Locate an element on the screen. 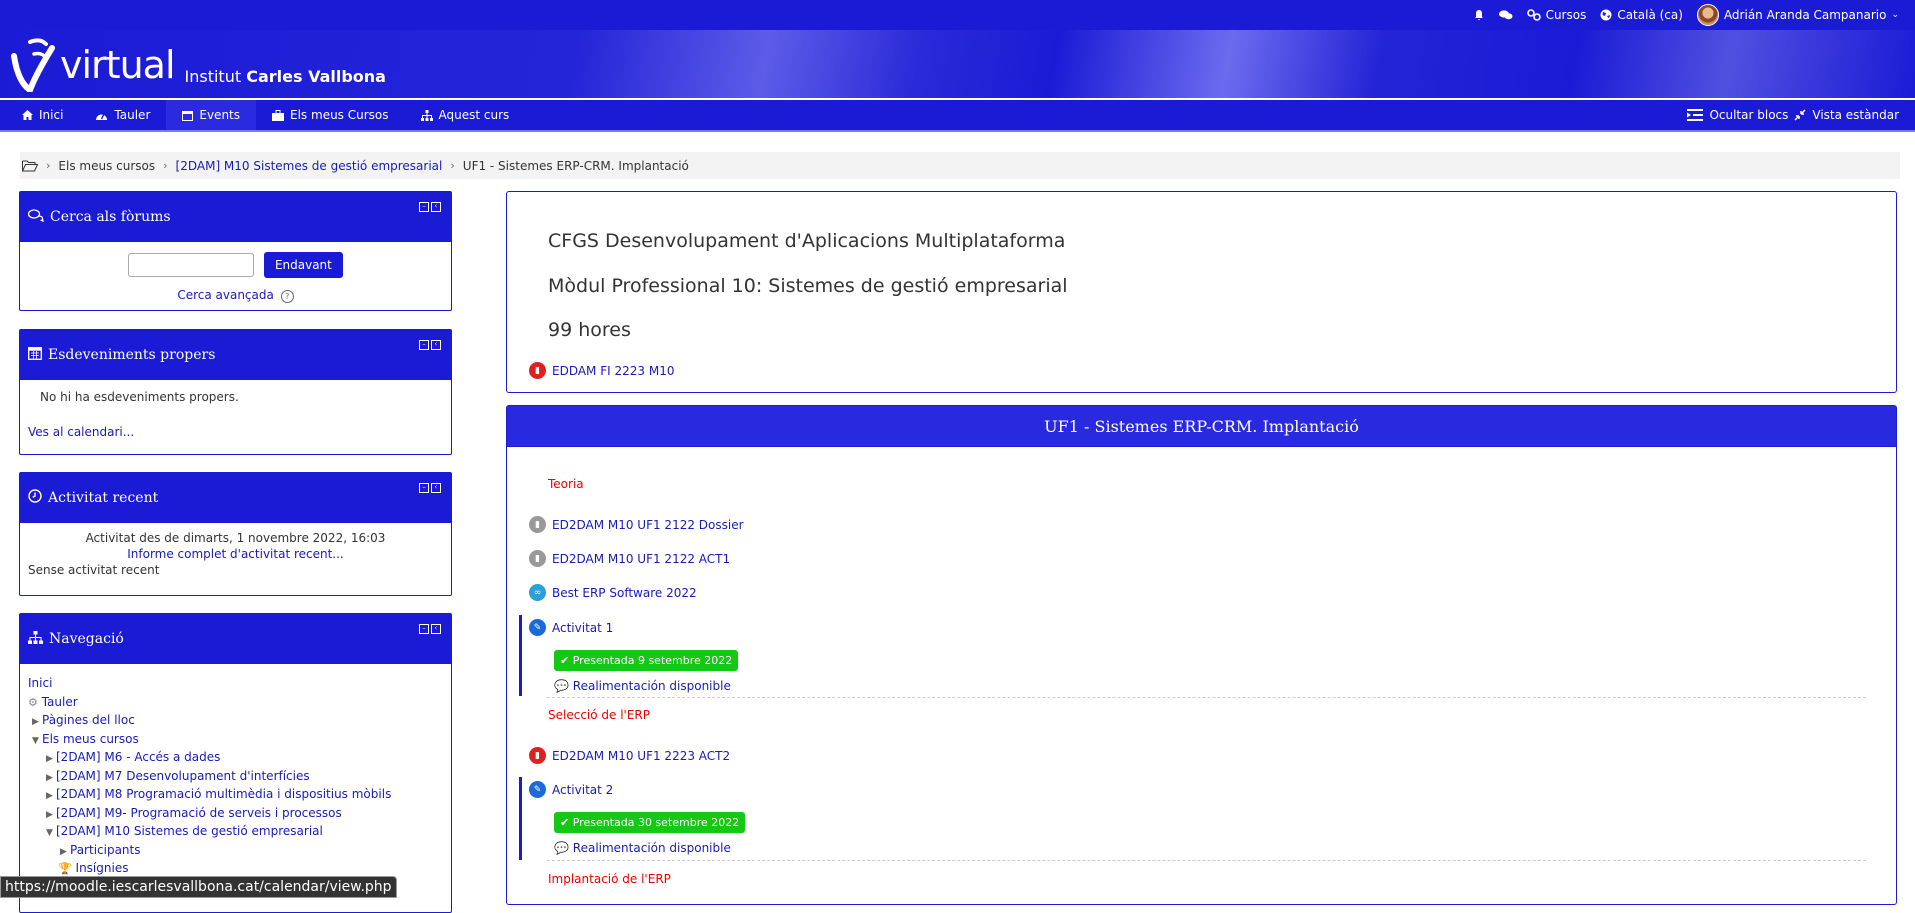 The image size is (1915, 913). nav-tree-link: [2DAM] M7 Desenvolupament d'interfícies is located at coordinates (183, 776).